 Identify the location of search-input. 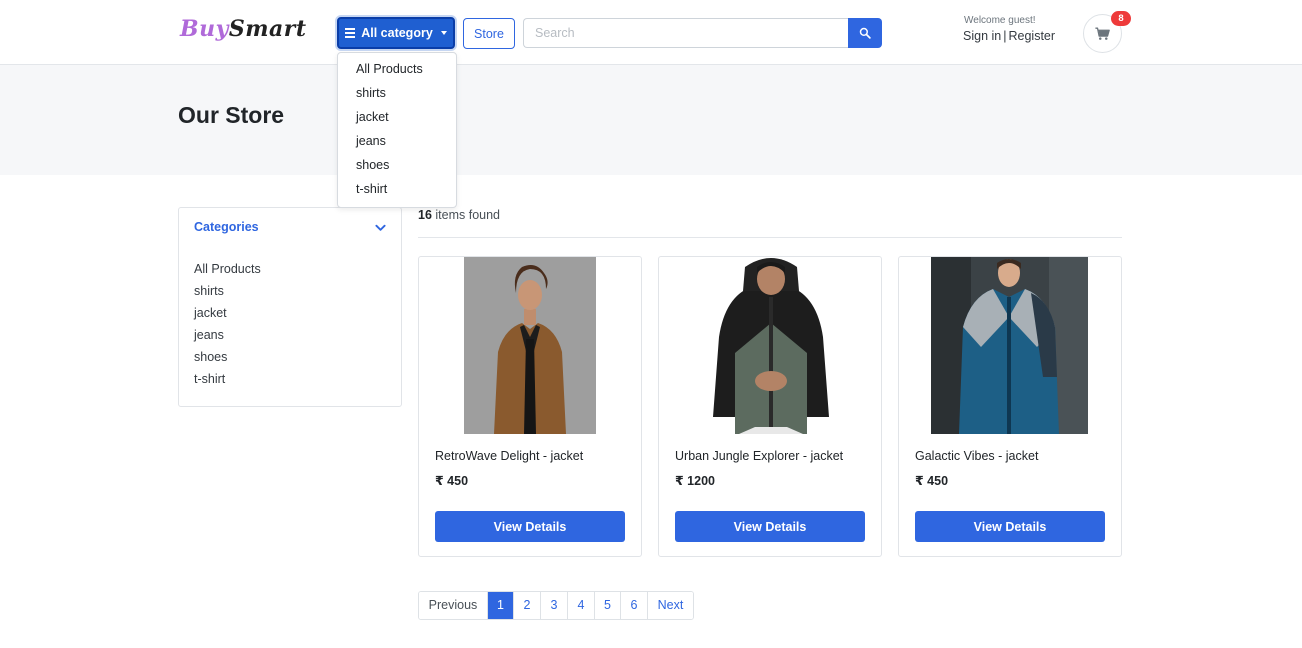
(686, 33).